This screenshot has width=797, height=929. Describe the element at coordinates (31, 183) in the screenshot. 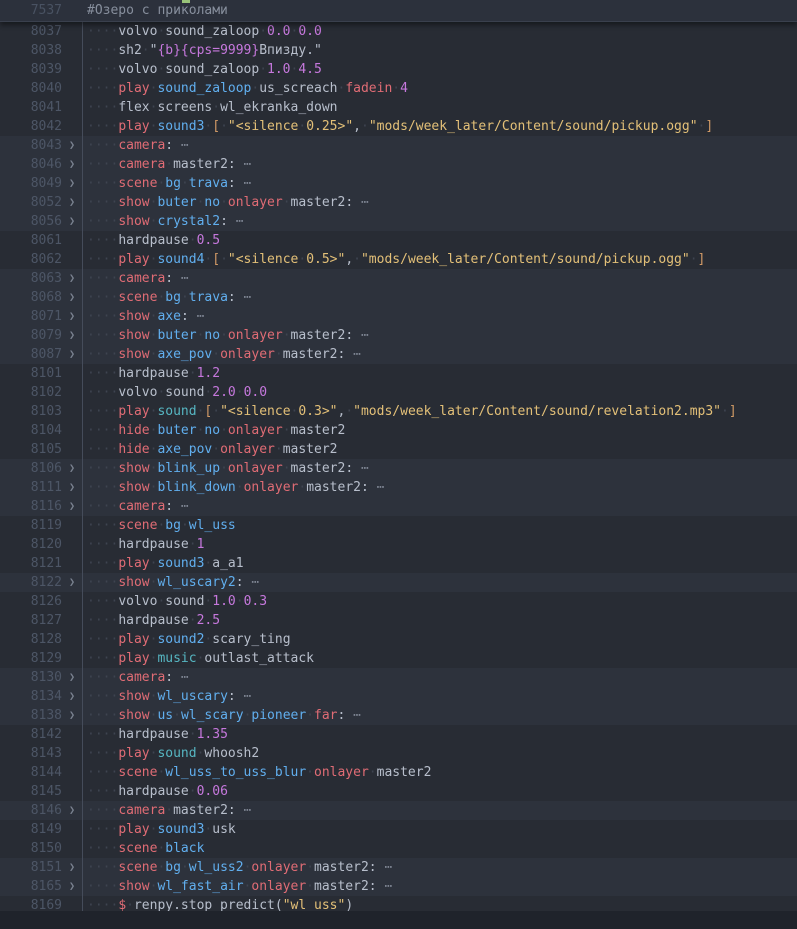

I see `line-number: 8049` at that location.